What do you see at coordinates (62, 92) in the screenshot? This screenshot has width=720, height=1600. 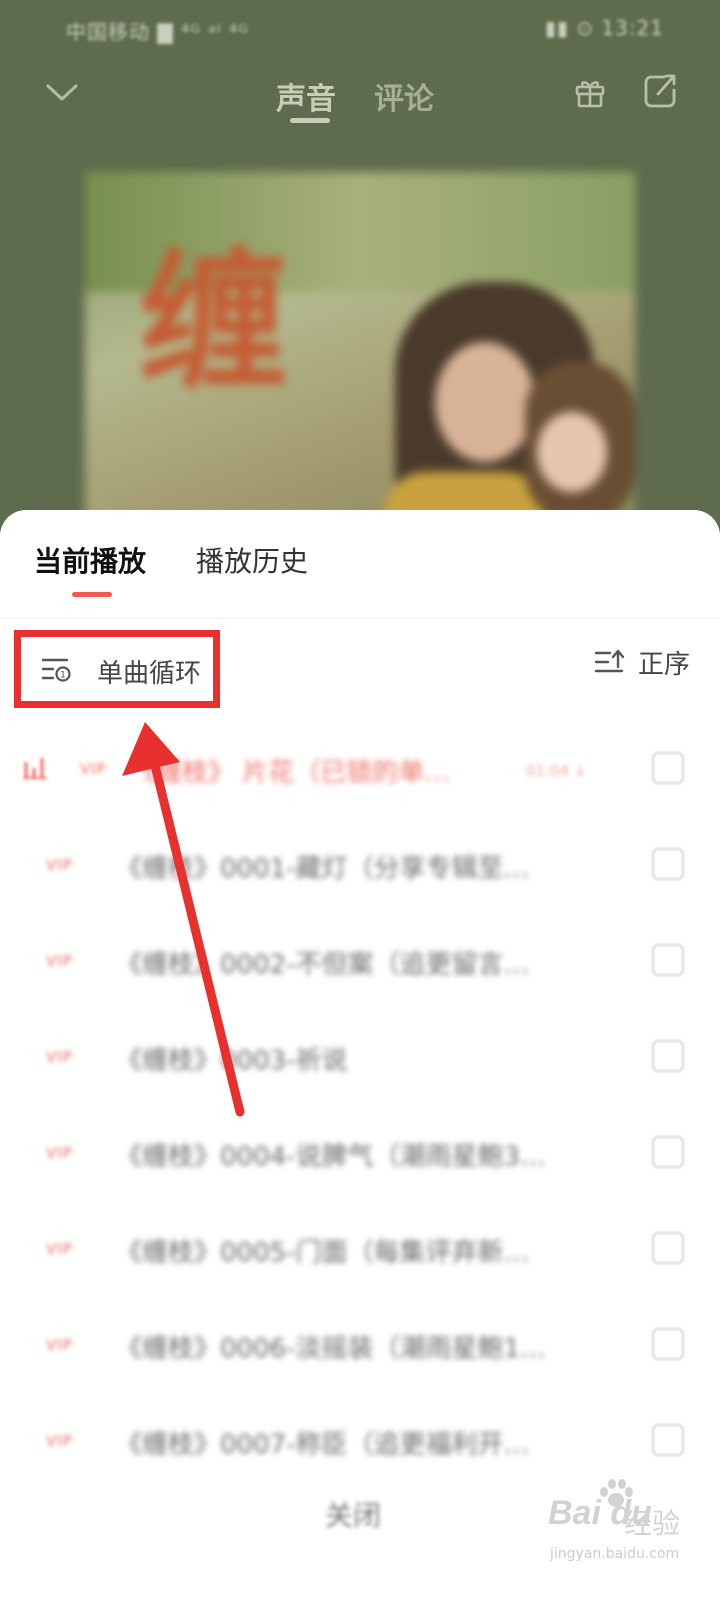 I see `collapse-chevron-icon` at bounding box center [62, 92].